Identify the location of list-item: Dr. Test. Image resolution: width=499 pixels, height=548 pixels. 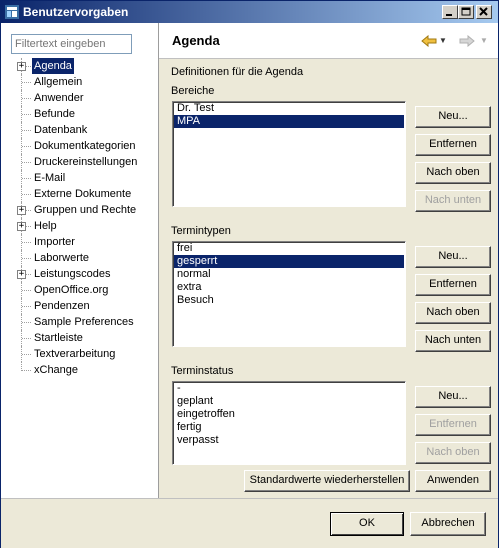
(289, 108).